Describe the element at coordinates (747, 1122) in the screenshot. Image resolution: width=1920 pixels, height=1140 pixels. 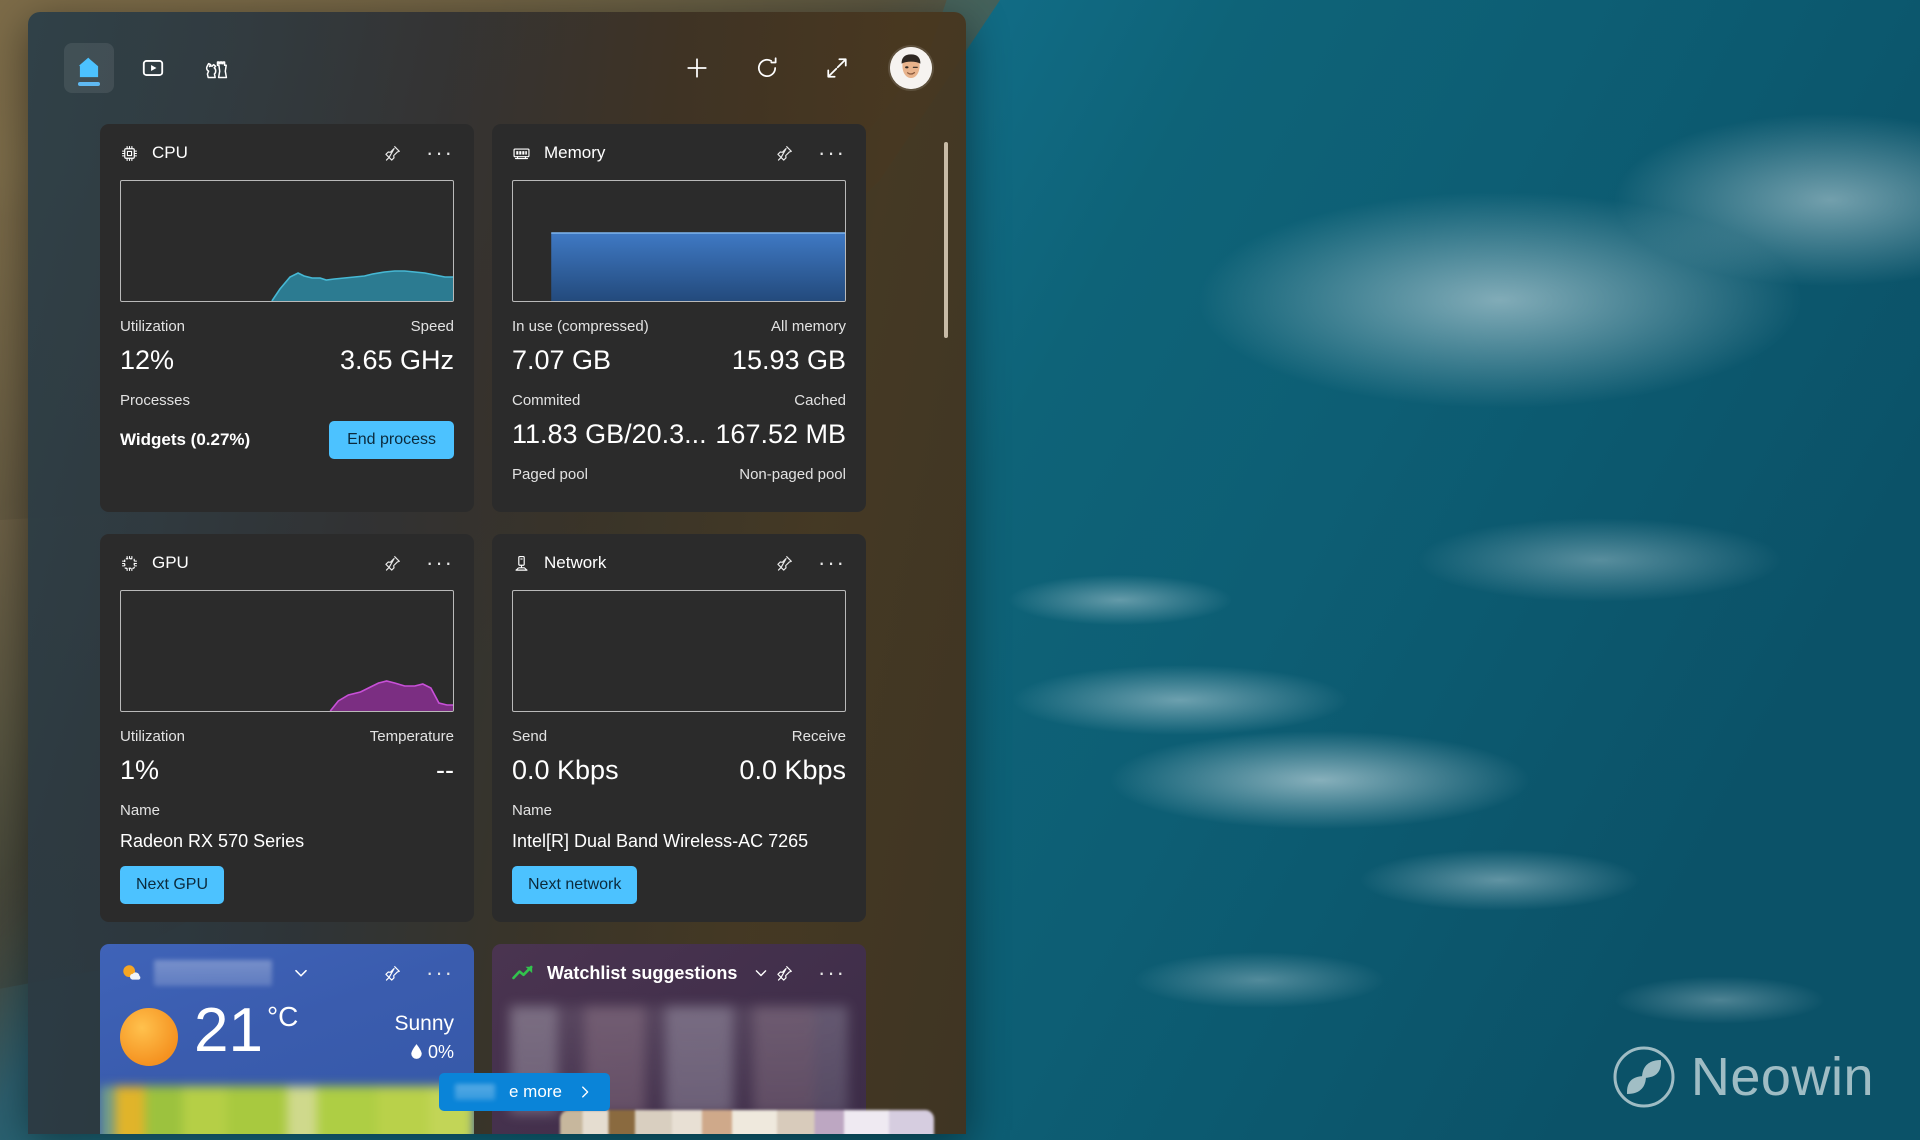
I see `news-card-partial` at that location.